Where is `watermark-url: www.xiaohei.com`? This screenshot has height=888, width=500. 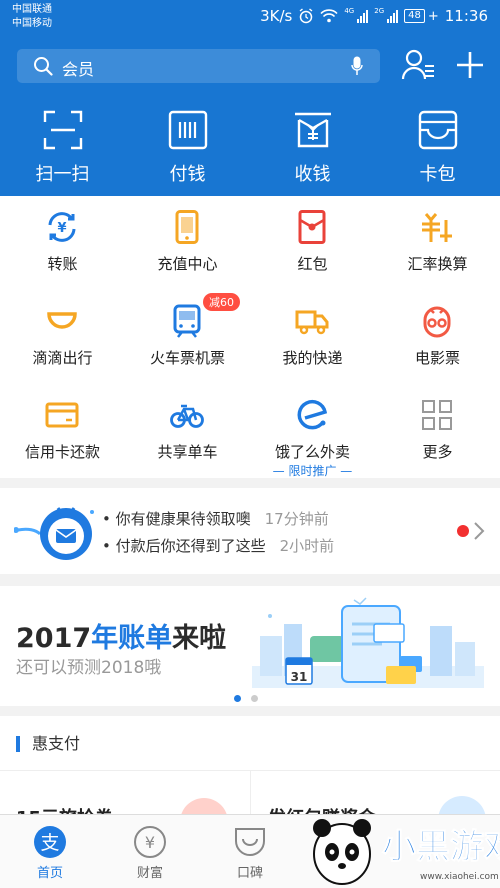 watermark-url: www.xiaohei.com is located at coordinates (459, 877).